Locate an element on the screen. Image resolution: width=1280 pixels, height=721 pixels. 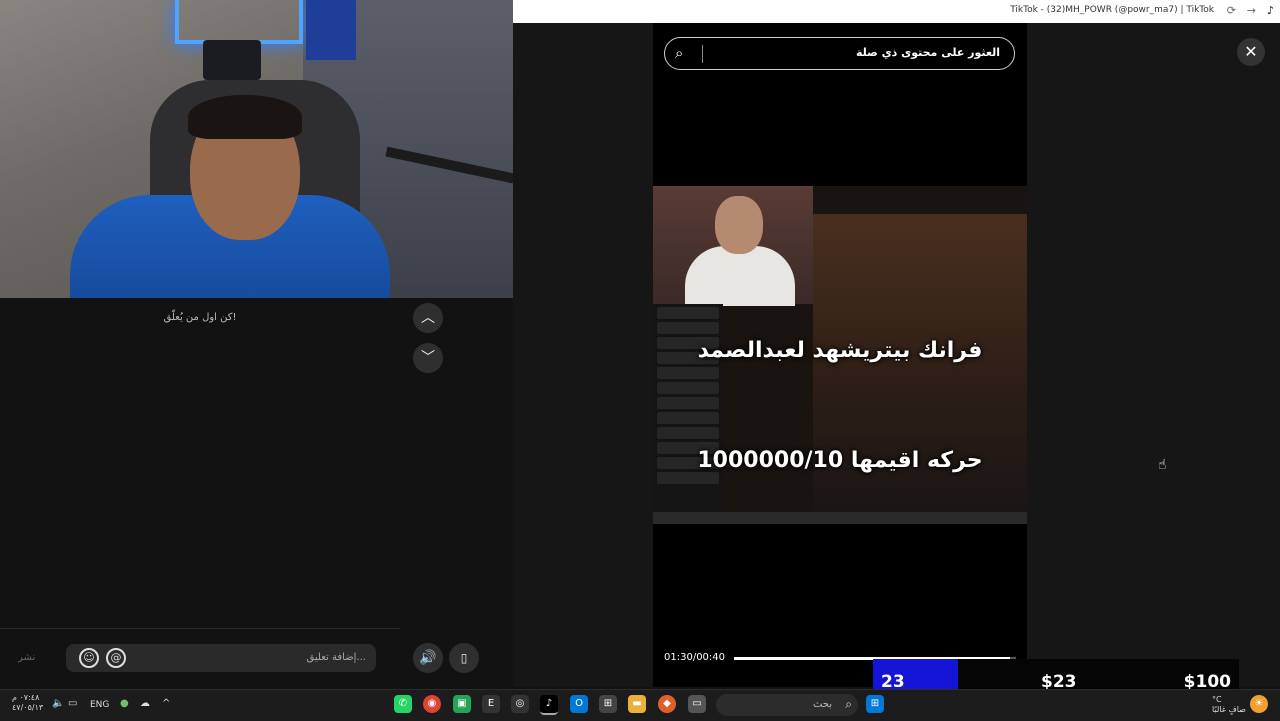
language-indicator: ENG is located at coordinates (99, 705).